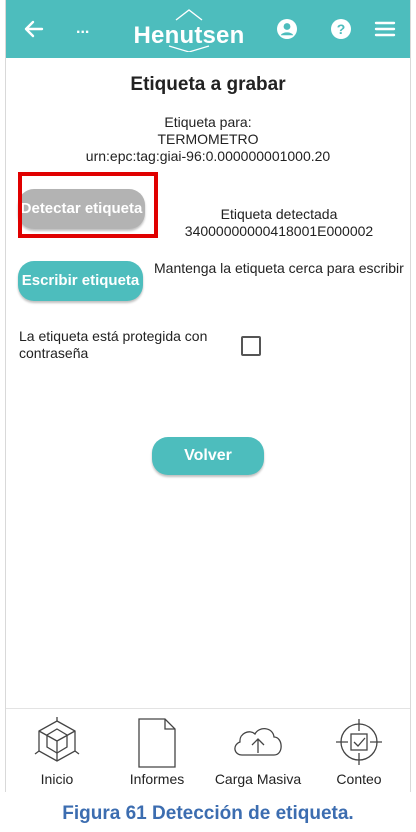 The height and width of the screenshot is (832, 416). Describe the element at coordinates (251, 346) in the screenshot. I see `password-protected-checkbox` at that location.